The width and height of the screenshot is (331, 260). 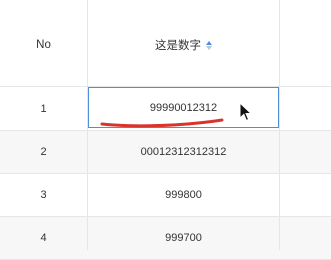 I want to click on row-no: 3, so click(x=43, y=195).